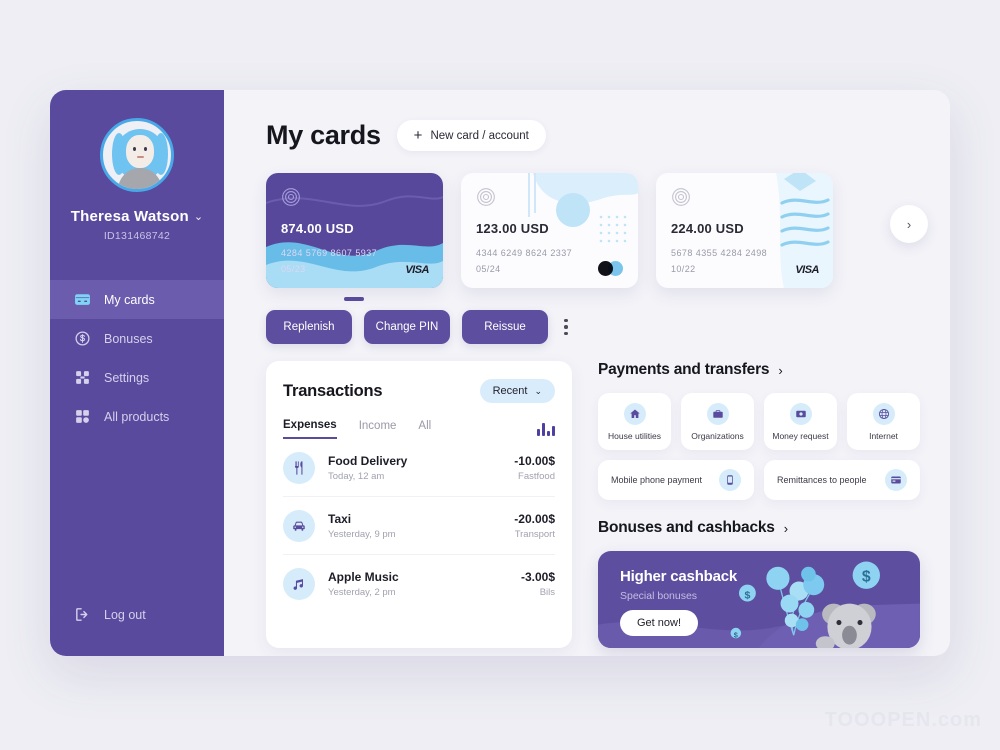  I want to click on card-number: 4344 6249 8624 2337, so click(524, 253).